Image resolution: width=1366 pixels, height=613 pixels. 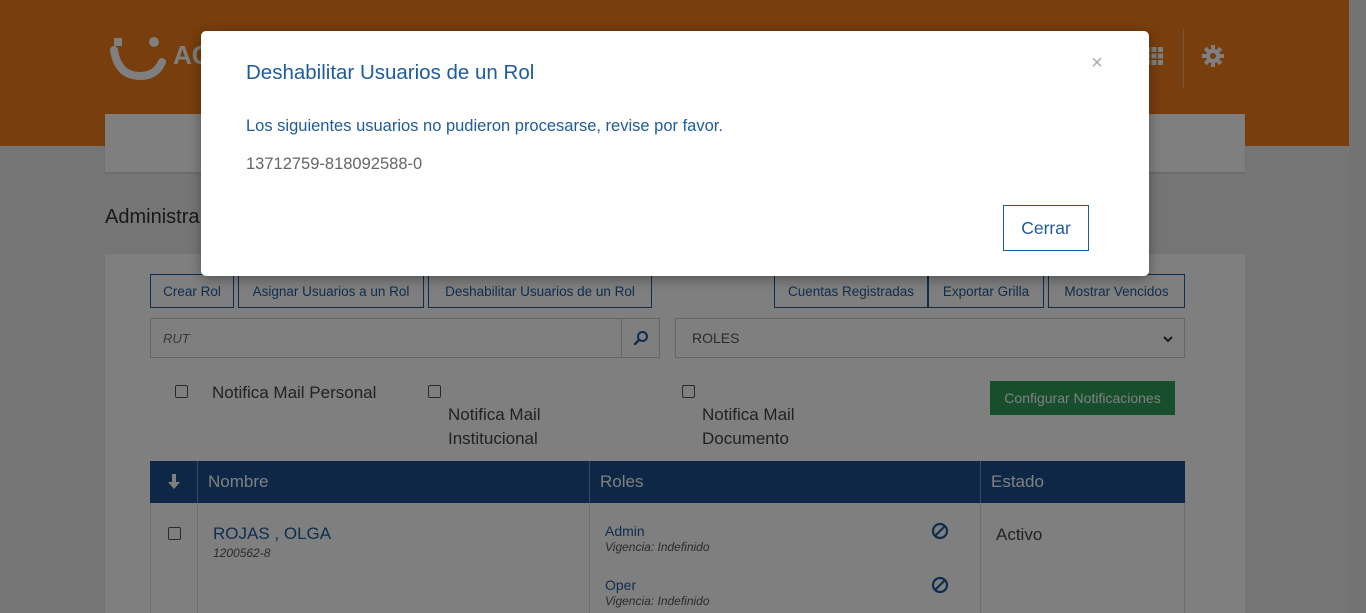 I want to click on close-icon: ×, so click(x=1097, y=63).